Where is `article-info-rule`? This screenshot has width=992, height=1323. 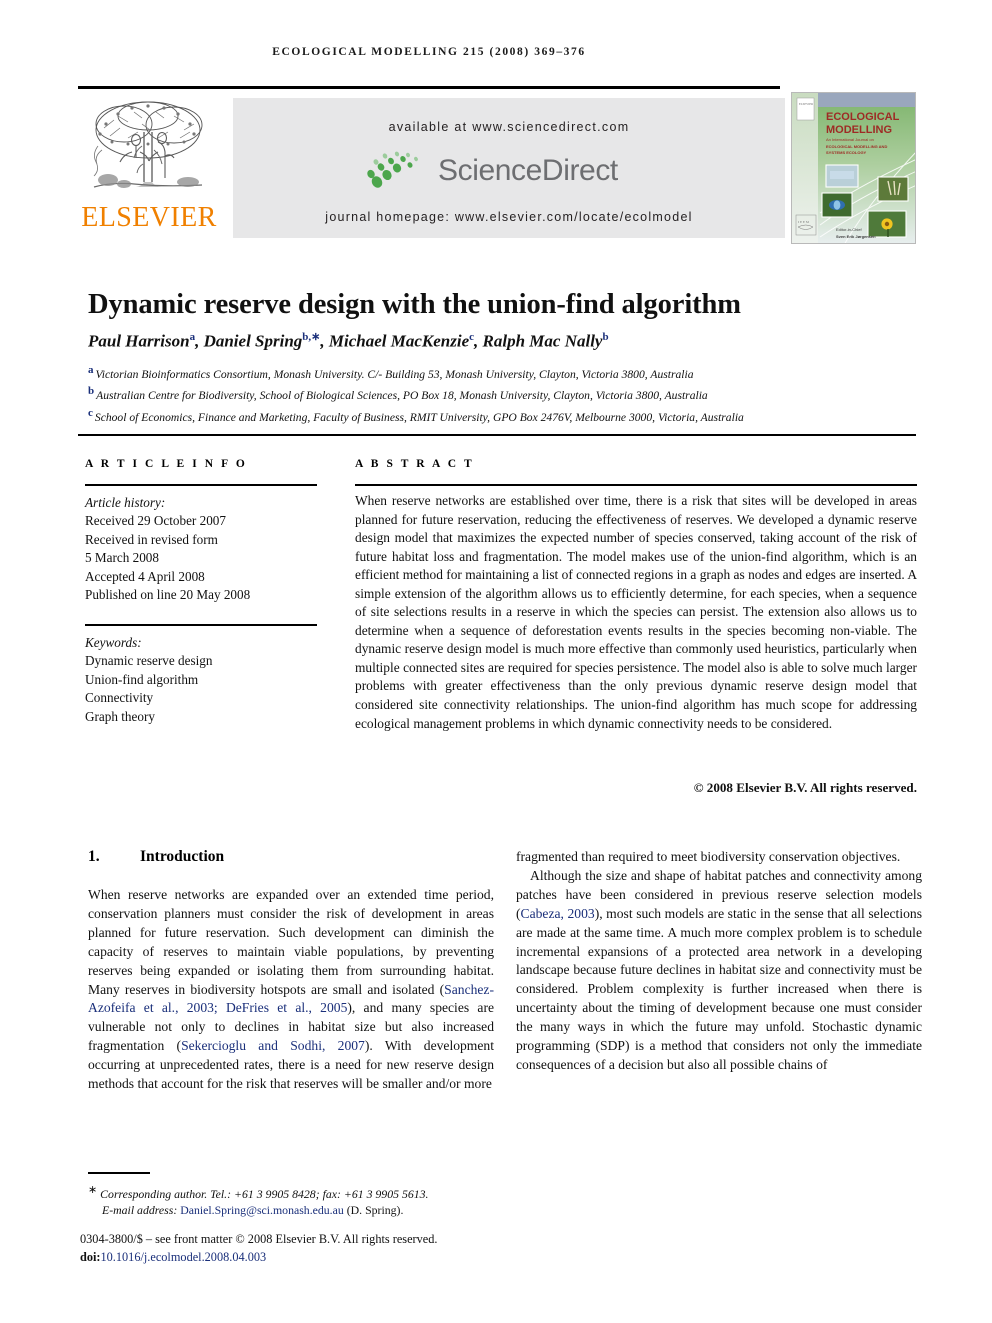 article-info-rule is located at coordinates (201, 485).